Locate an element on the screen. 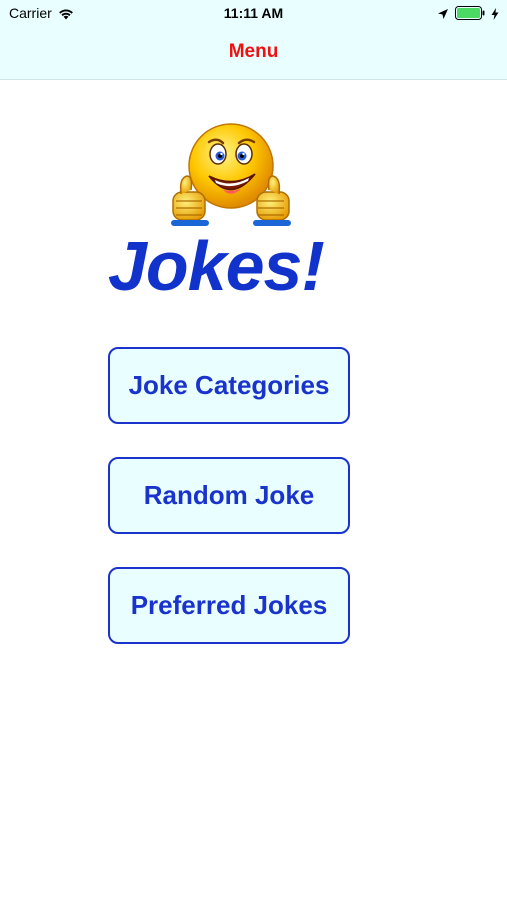  thumbs-up-smiley-icon is located at coordinates (230, 174).